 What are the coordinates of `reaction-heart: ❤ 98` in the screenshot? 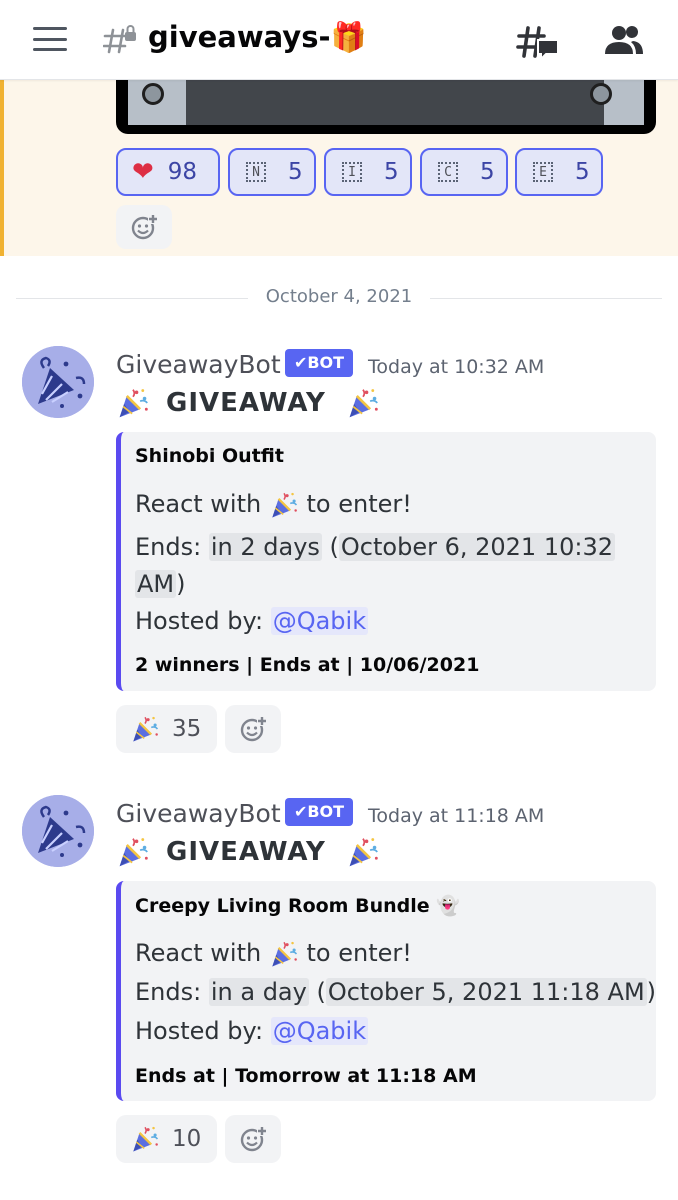 It's located at (168, 172).